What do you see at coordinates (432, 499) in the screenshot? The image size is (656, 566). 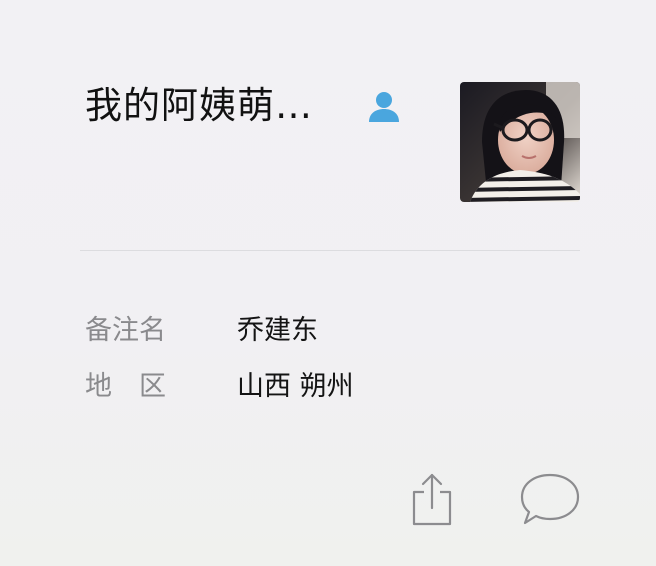 I see `share-icon` at bounding box center [432, 499].